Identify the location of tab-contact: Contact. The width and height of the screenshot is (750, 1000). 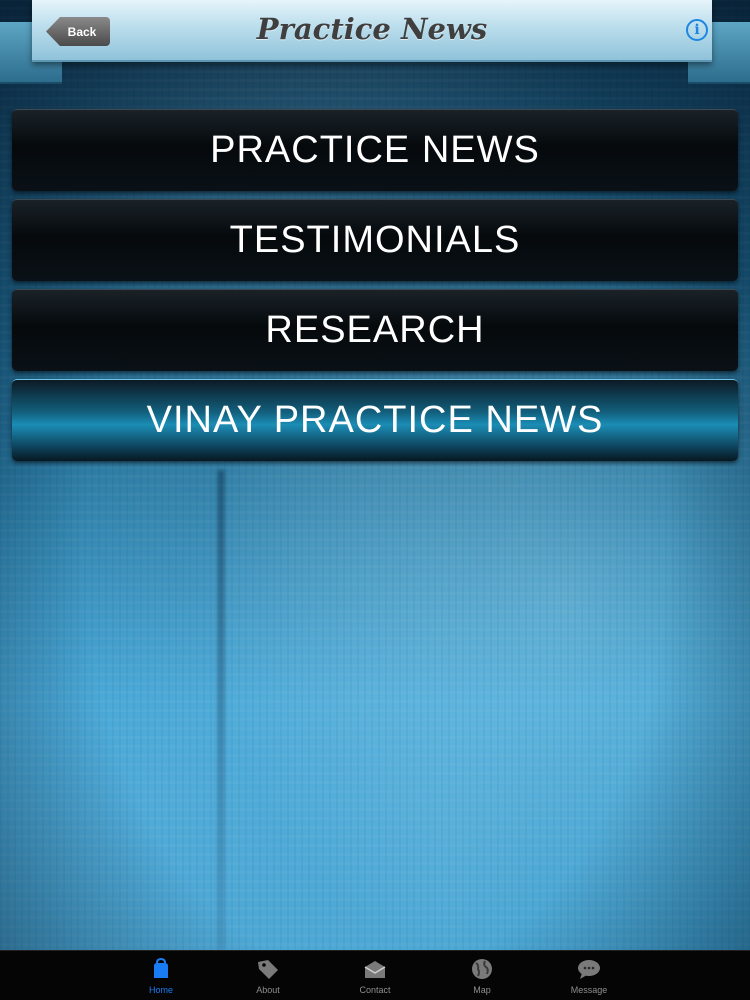
(375, 975).